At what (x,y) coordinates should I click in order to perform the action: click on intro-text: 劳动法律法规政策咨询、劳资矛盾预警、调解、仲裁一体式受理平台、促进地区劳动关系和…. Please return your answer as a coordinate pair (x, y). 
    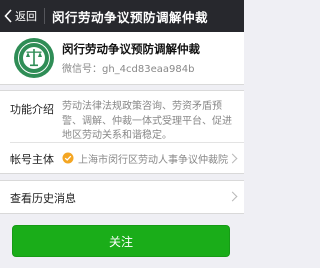
    Looking at the image, I should click on (147, 121).